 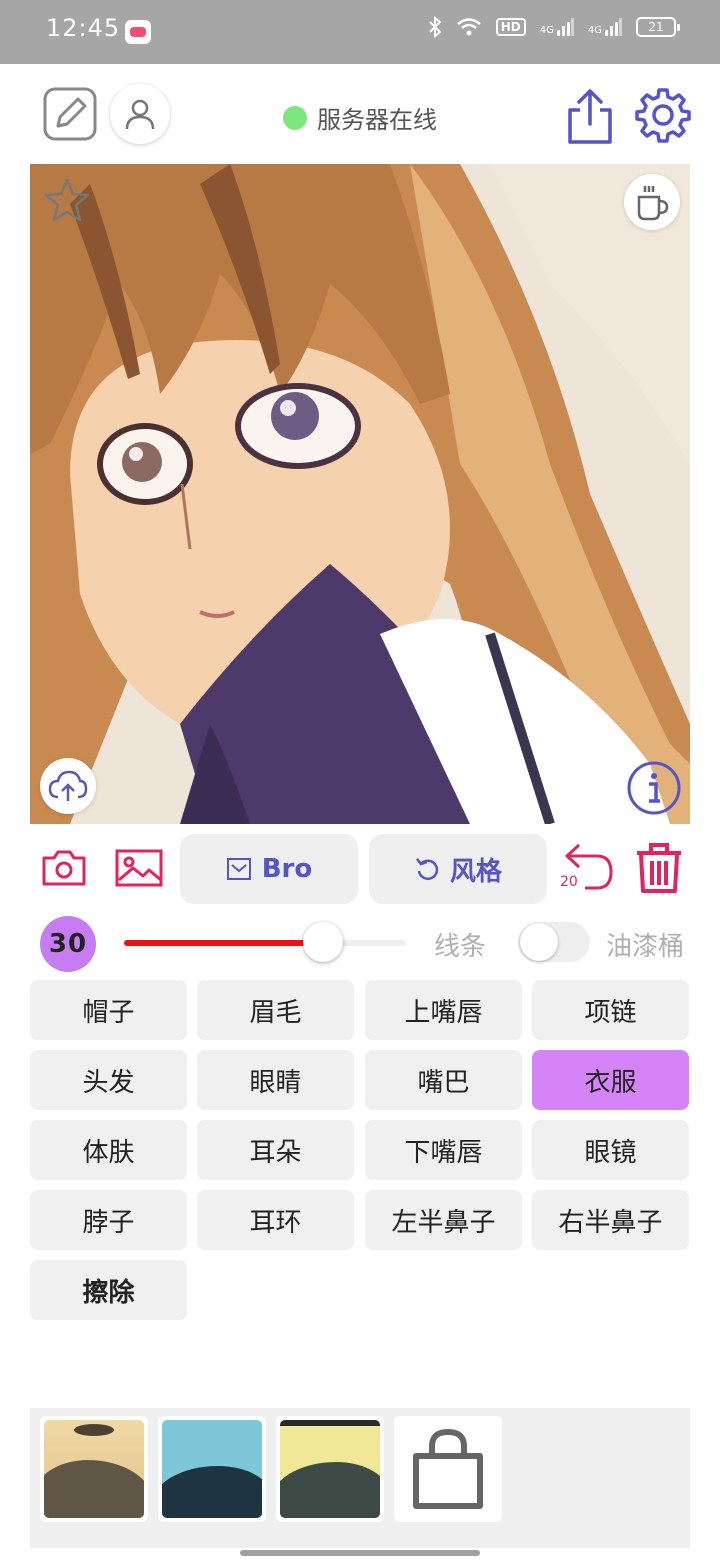 I want to click on part-chip-mouth: 嘴巴, so click(x=443, y=1080).